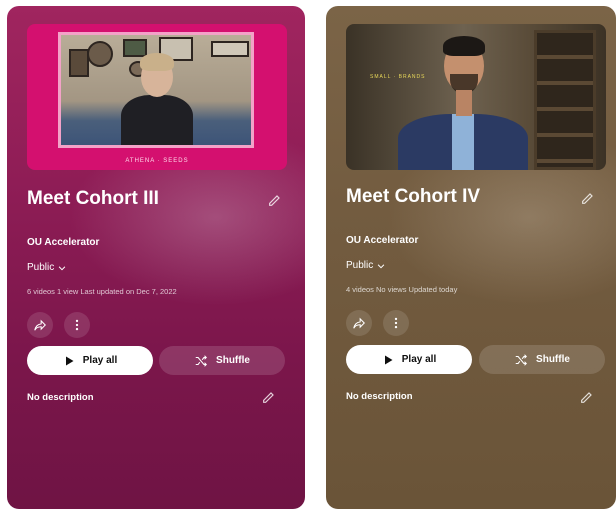  I want to click on playlist-stats: 4 videos No views Updated today, so click(402, 289).